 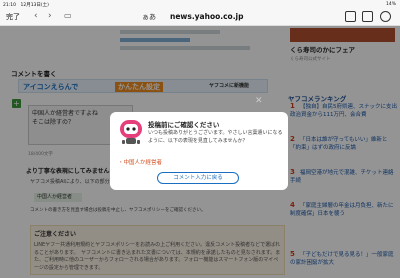 What do you see at coordinates (68, 15) in the screenshot?
I see `book-icon: ▭` at bounding box center [68, 15].